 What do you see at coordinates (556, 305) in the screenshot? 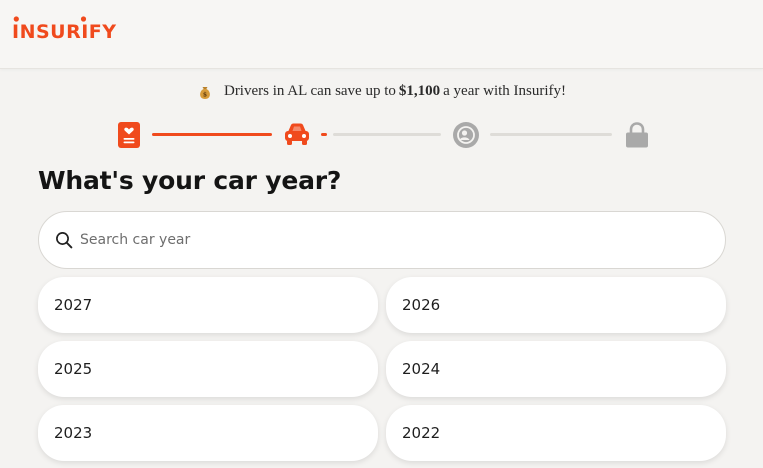
I see `year-option-2026: 2026` at bounding box center [556, 305].